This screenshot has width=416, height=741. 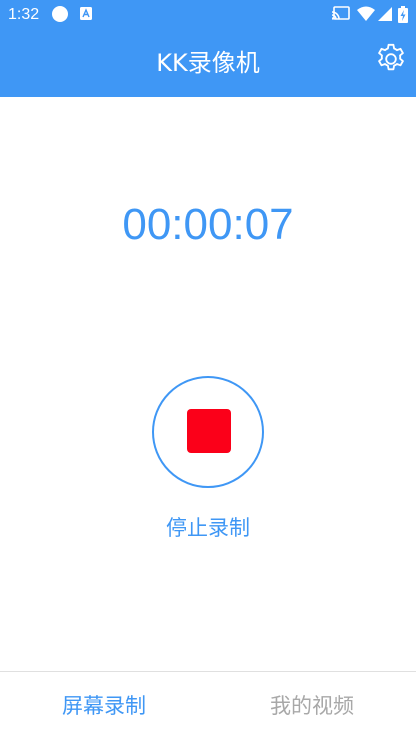 I want to click on app-bar: KK录像机, so click(x=208, y=63).